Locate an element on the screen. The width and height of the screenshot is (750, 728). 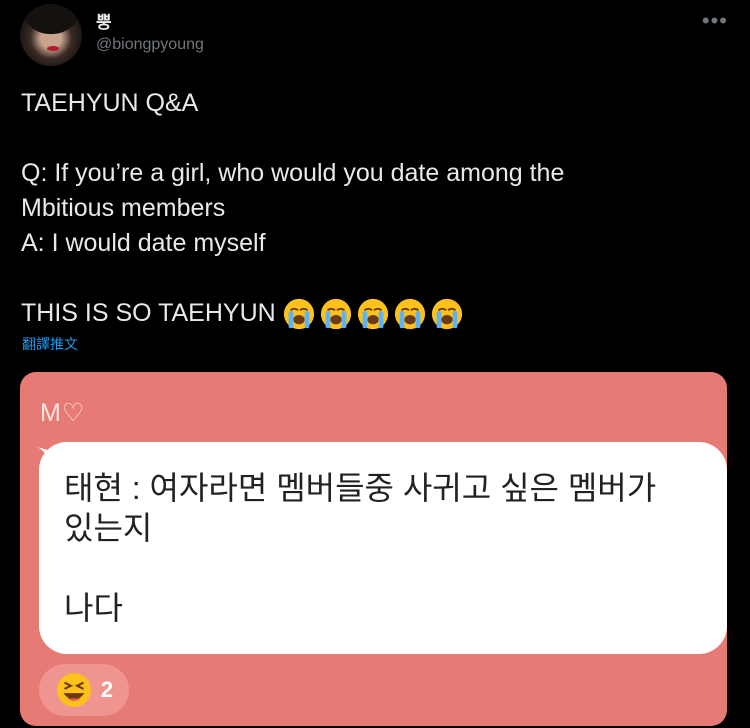
avatar is located at coordinates (51, 35).